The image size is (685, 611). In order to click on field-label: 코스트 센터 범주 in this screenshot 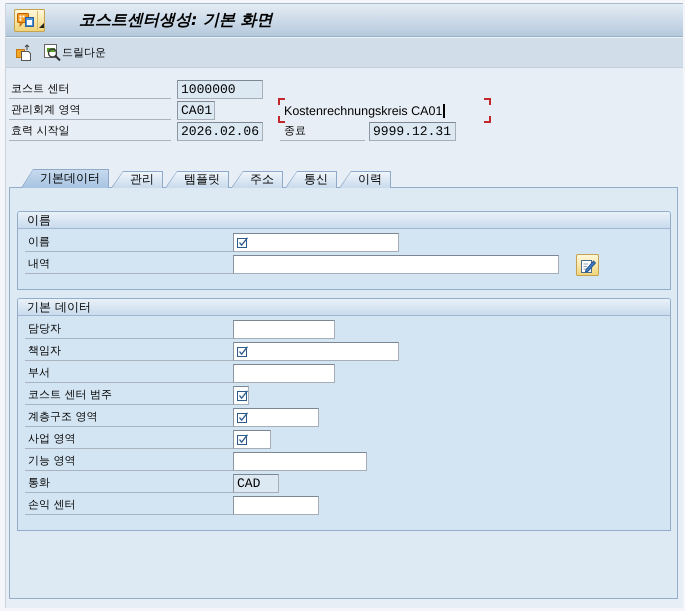, I will do `click(129, 395)`.